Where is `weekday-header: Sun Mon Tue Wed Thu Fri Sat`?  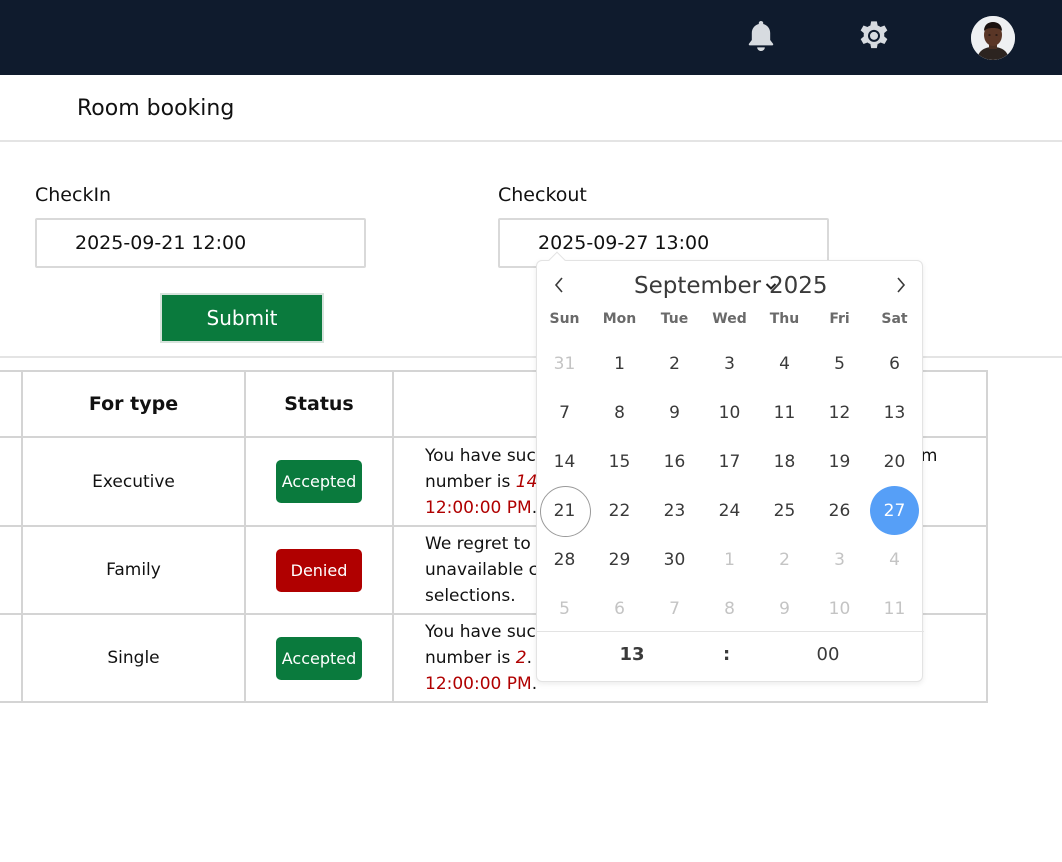
weekday-header: Sun Mon Tue Wed Thu Fri Sat is located at coordinates (730, 319).